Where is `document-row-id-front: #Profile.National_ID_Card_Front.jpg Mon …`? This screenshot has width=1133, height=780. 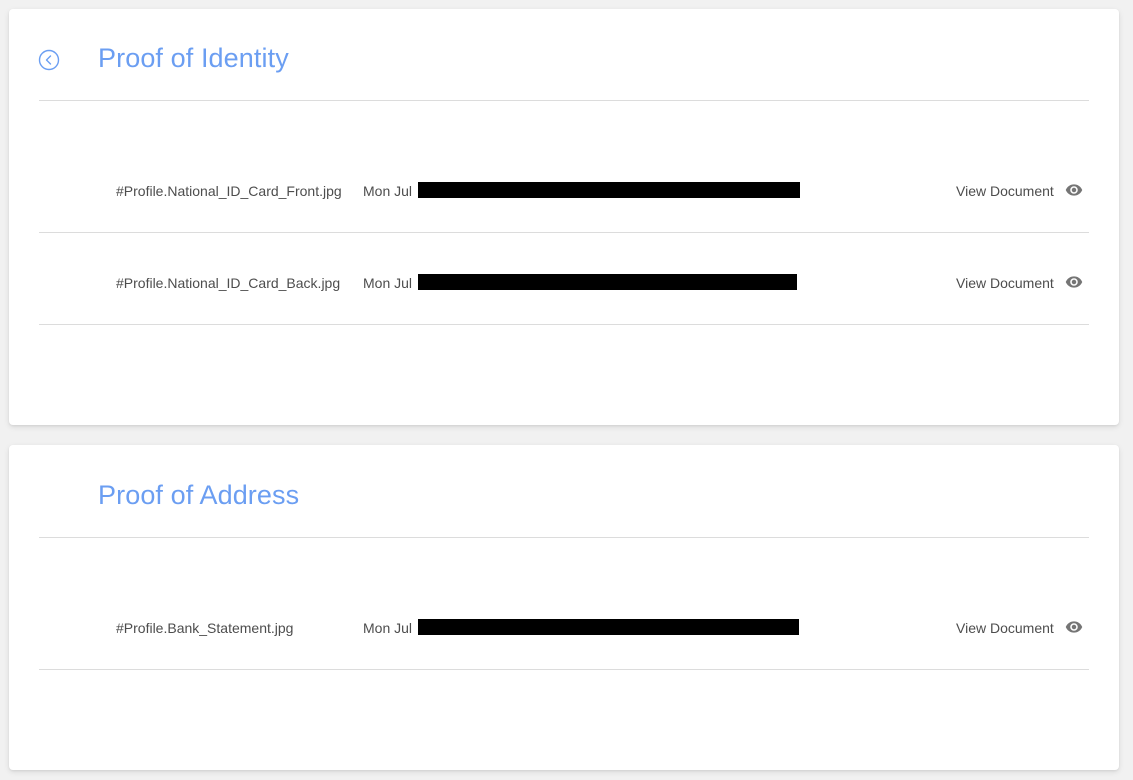
document-row-id-front: #Profile.National_ID_Card_Front.jpg Mon … is located at coordinates (564, 191).